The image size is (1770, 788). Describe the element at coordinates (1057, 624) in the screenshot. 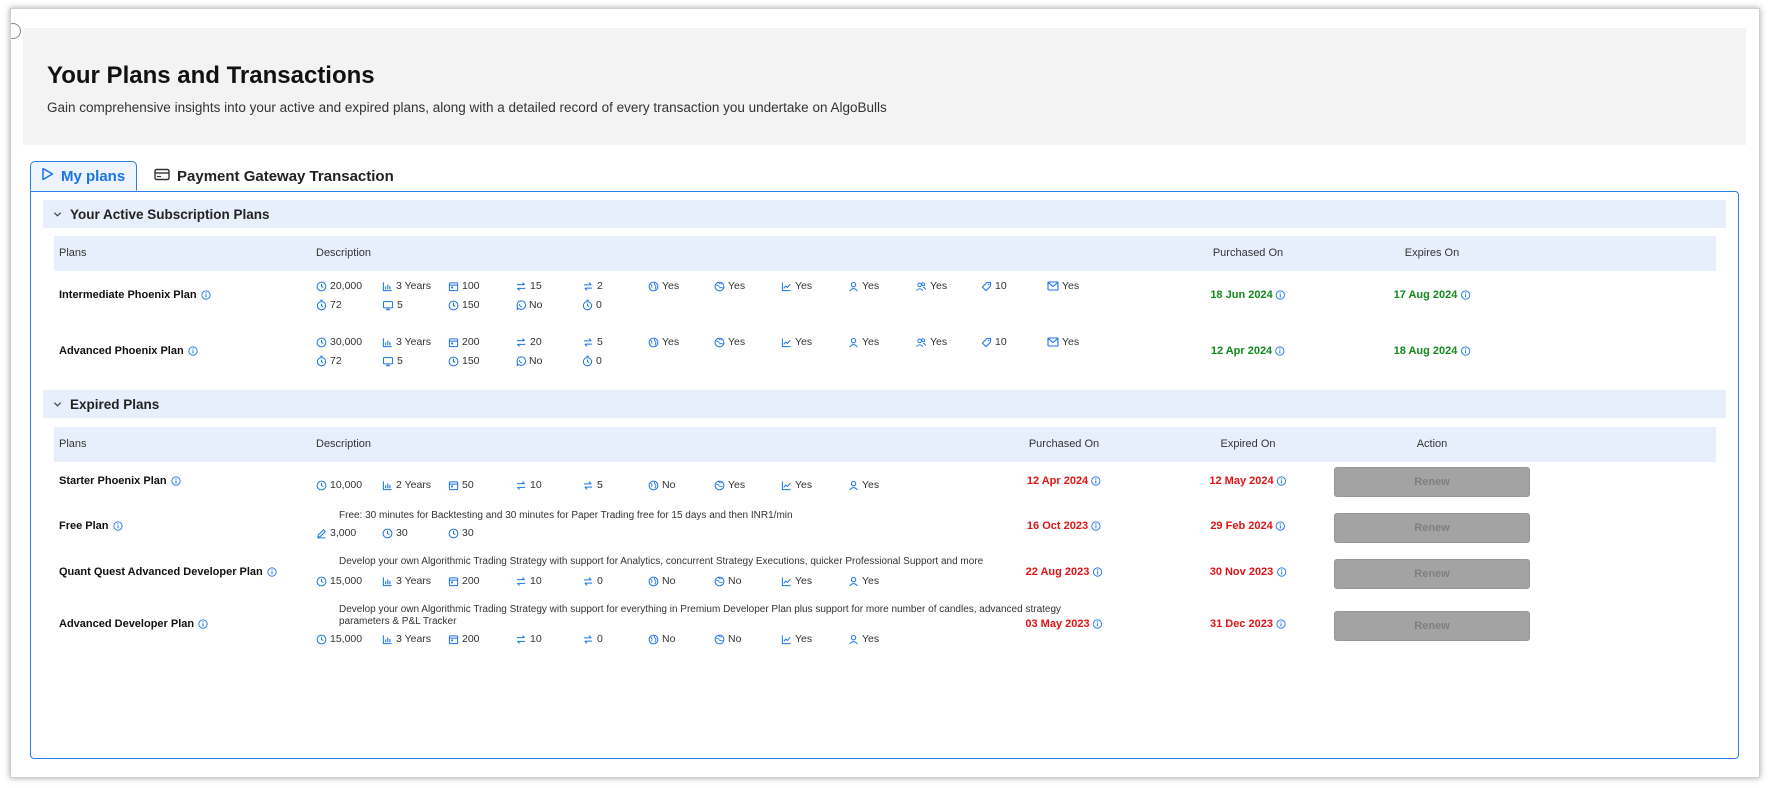

I see `purchased-date-text: 03 May 2023` at that location.